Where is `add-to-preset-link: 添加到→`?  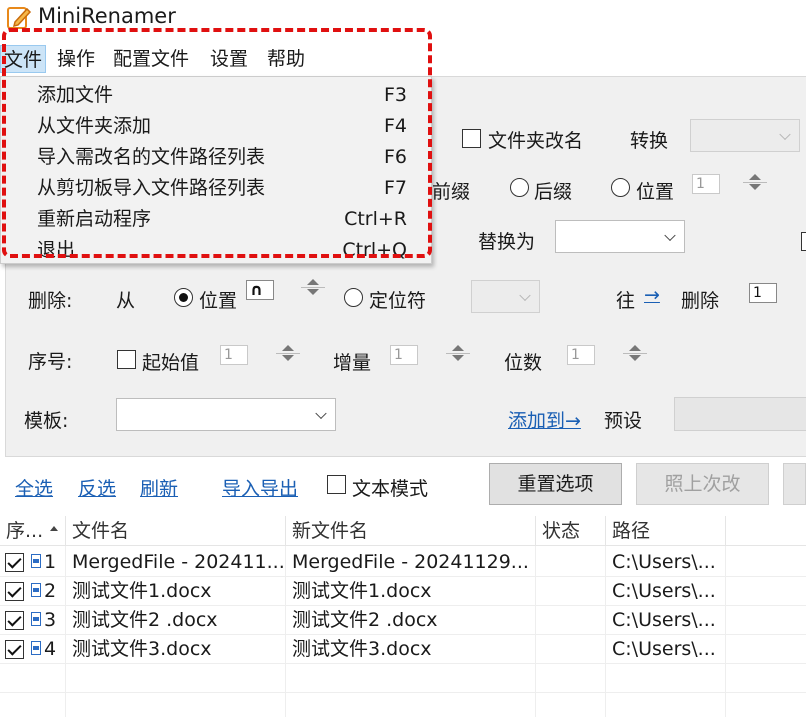
add-to-preset-link: 添加到→ is located at coordinates (544, 419).